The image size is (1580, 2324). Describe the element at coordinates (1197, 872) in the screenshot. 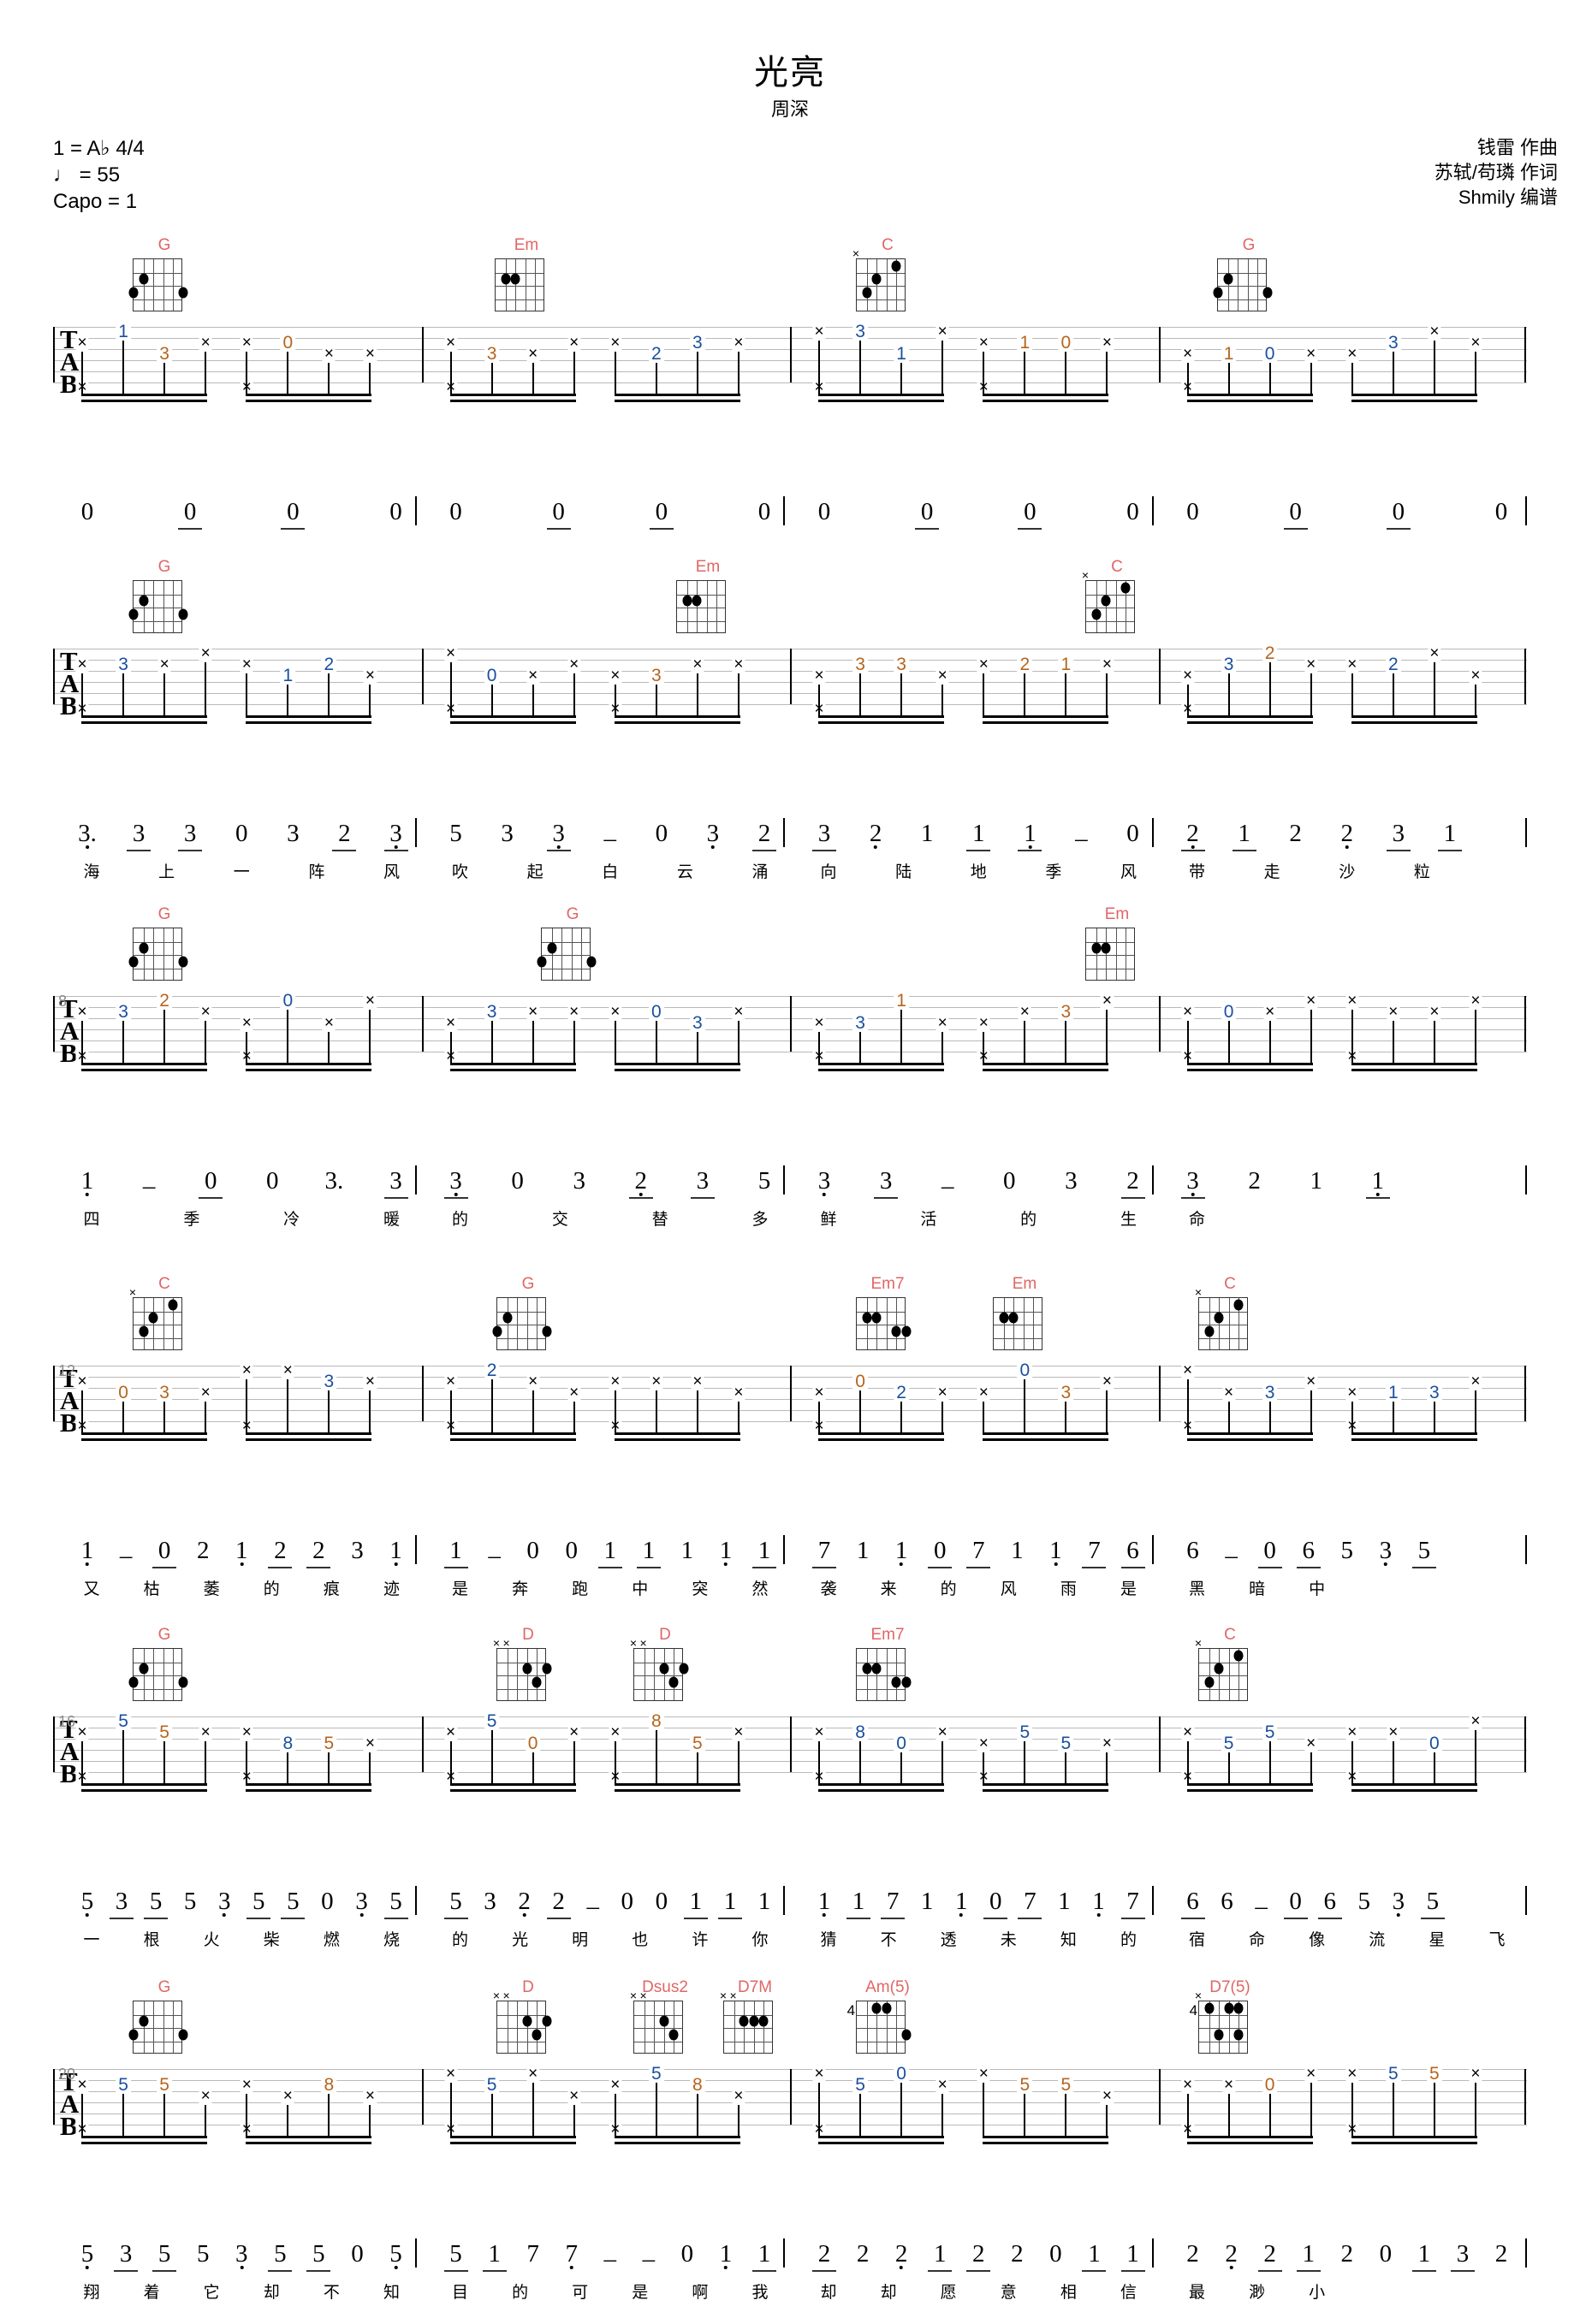

I see `lyric-syllable: 带` at that location.